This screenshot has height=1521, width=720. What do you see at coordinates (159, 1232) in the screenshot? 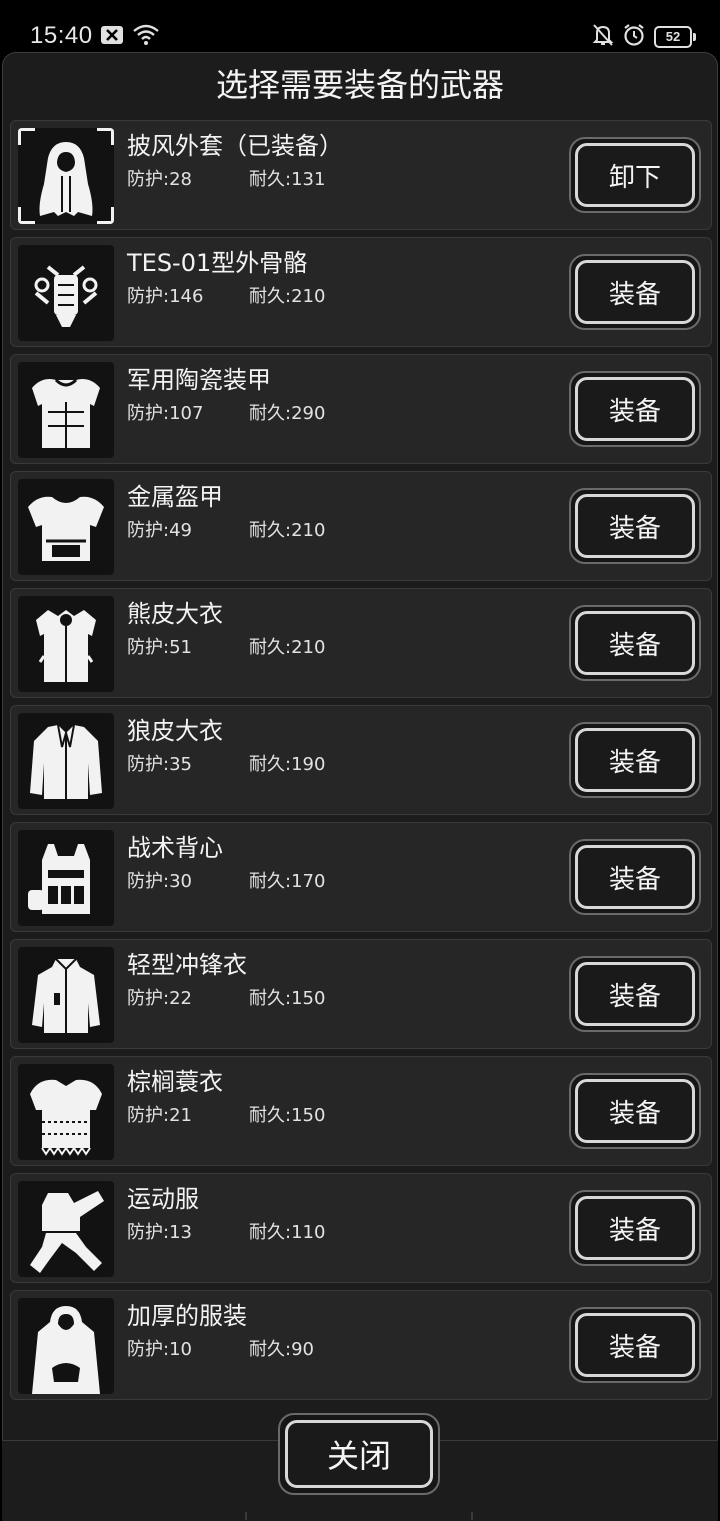
I see `item-defense: 防护:13` at bounding box center [159, 1232].